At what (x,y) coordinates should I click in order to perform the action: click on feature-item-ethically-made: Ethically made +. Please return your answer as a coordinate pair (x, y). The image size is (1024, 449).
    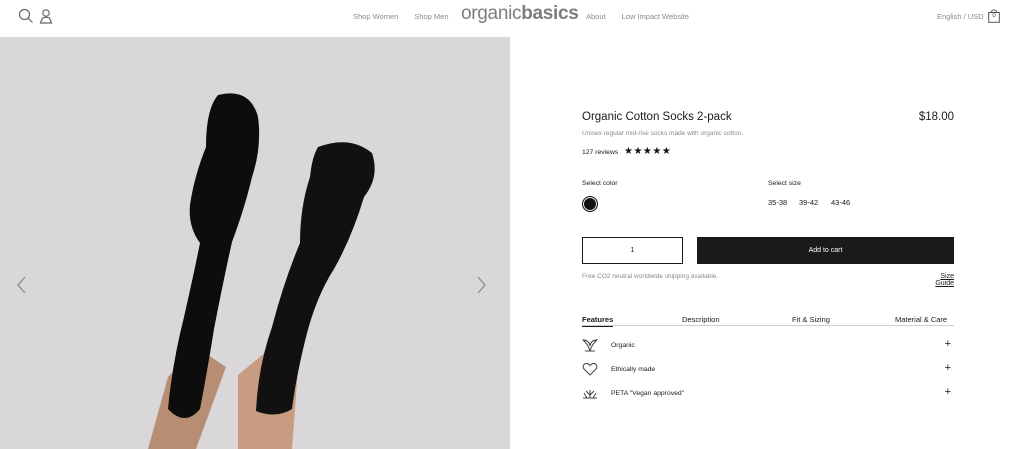
    Looking at the image, I should click on (768, 370).